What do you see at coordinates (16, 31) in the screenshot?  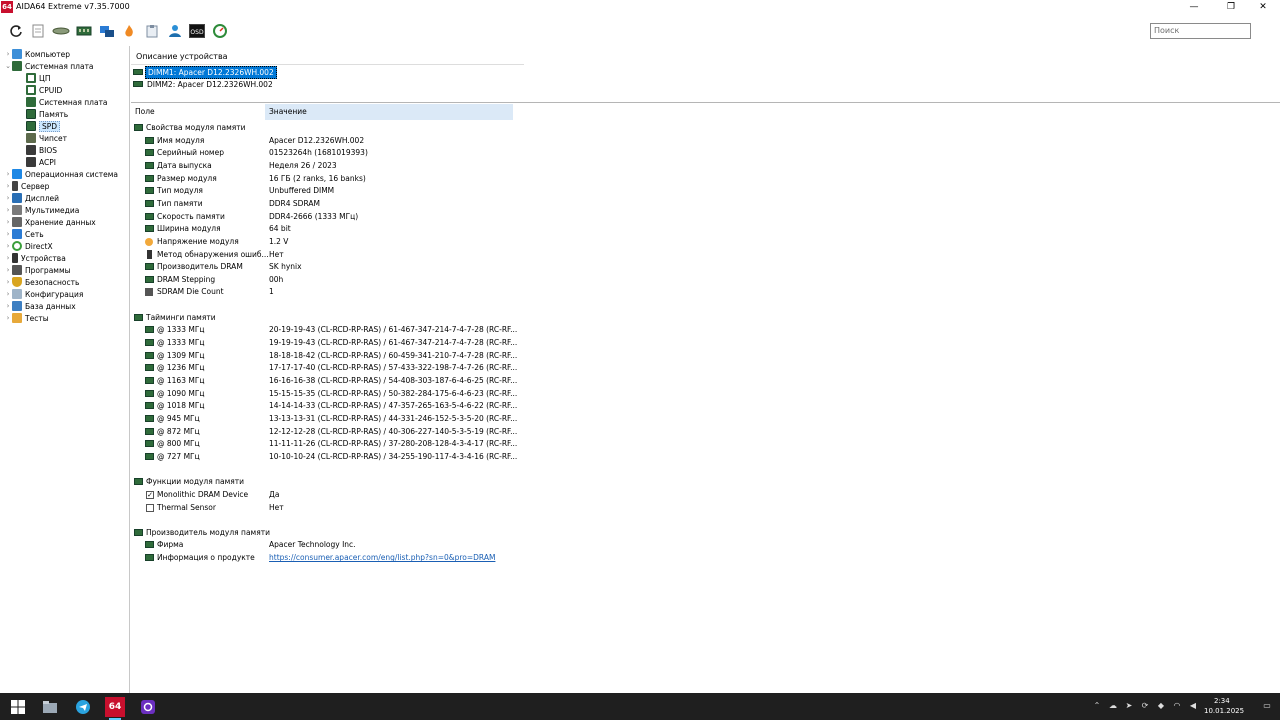 I see `refresh-icon` at bounding box center [16, 31].